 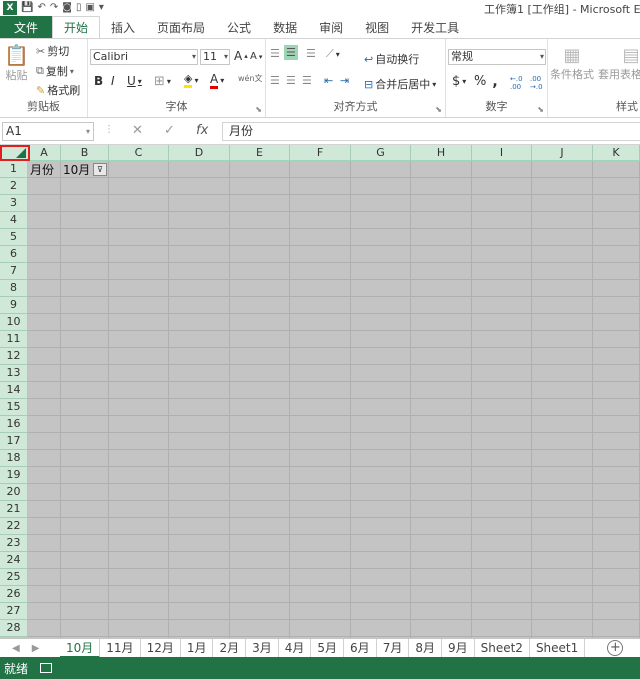 What do you see at coordinates (14, 203) in the screenshot?
I see `row-header-3: 3` at bounding box center [14, 203].